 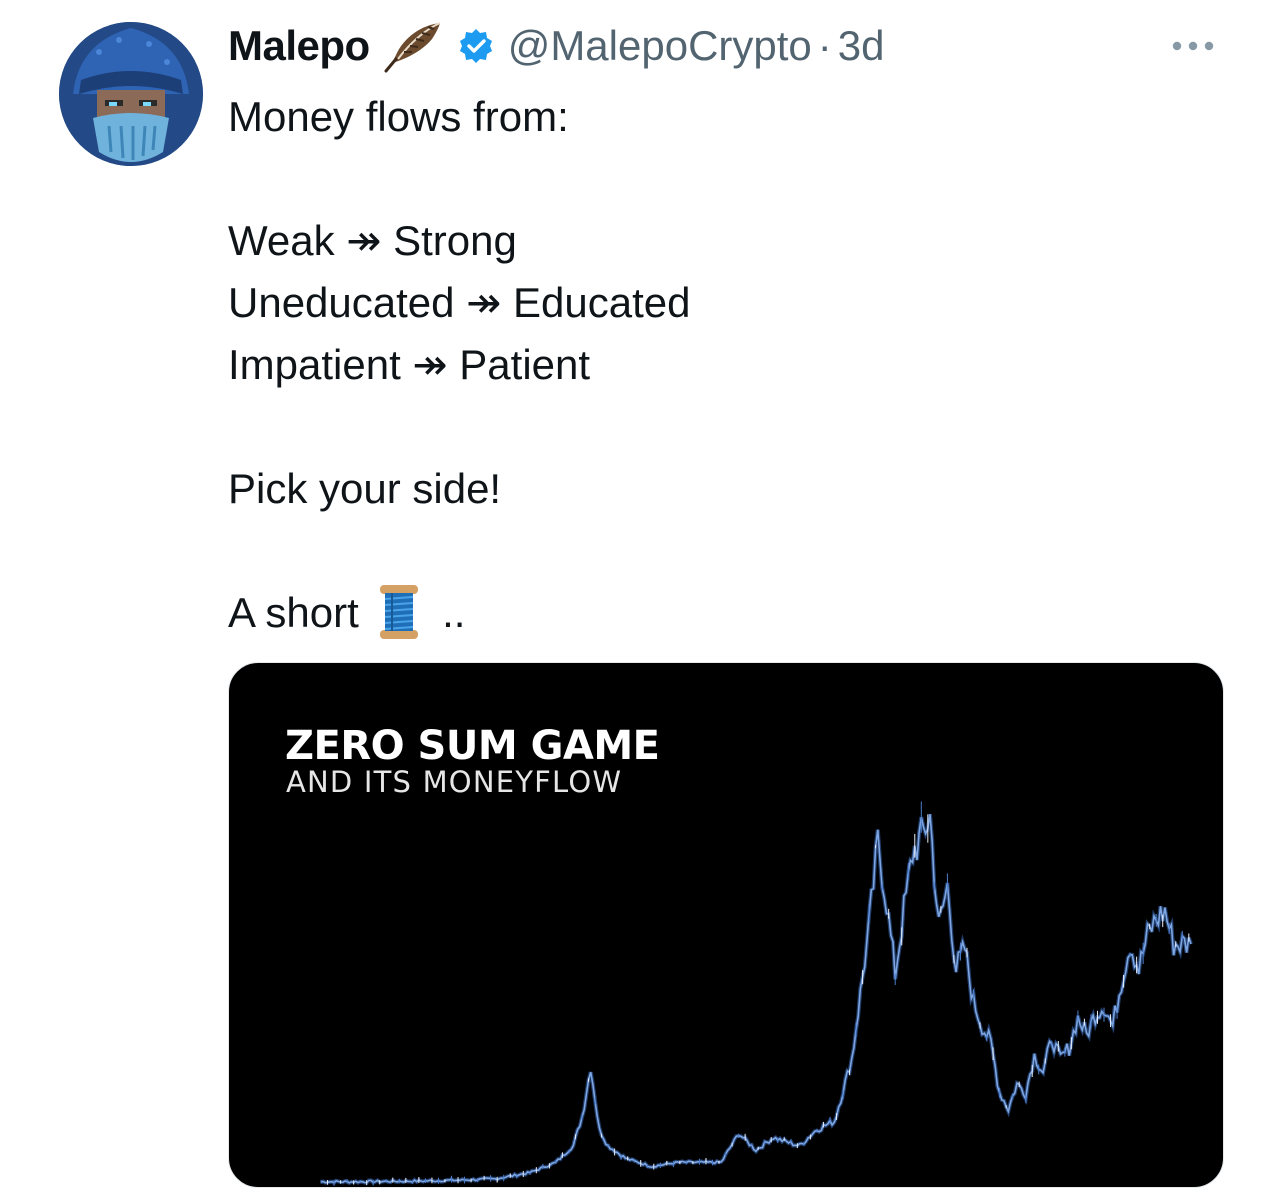 What do you see at coordinates (293, 612) in the screenshot?
I see `tweet-line-text: A short` at bounding box center [293, 612].